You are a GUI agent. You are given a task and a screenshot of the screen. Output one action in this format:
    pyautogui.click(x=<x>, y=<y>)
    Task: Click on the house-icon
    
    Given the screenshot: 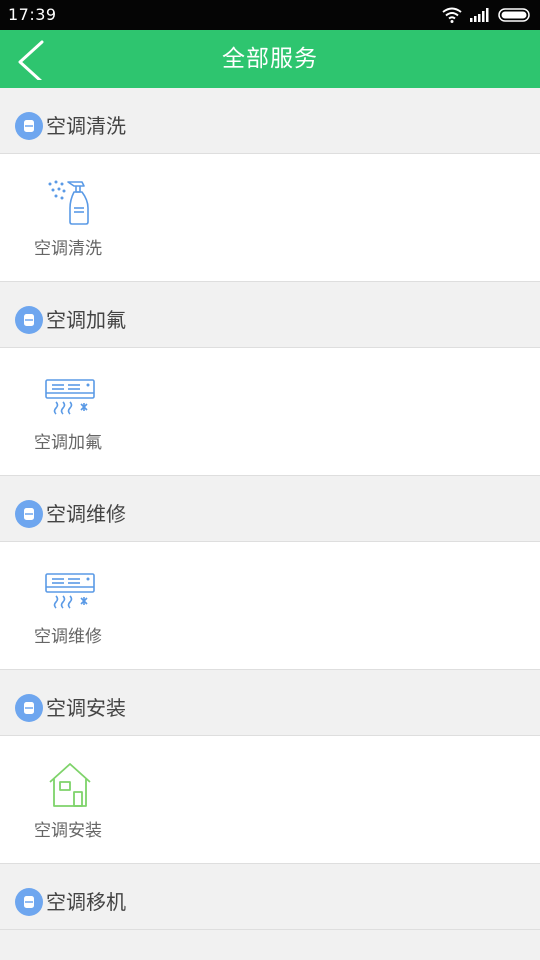 What is the action you would take?
    pyautogui.click(x=70, y=785)
    